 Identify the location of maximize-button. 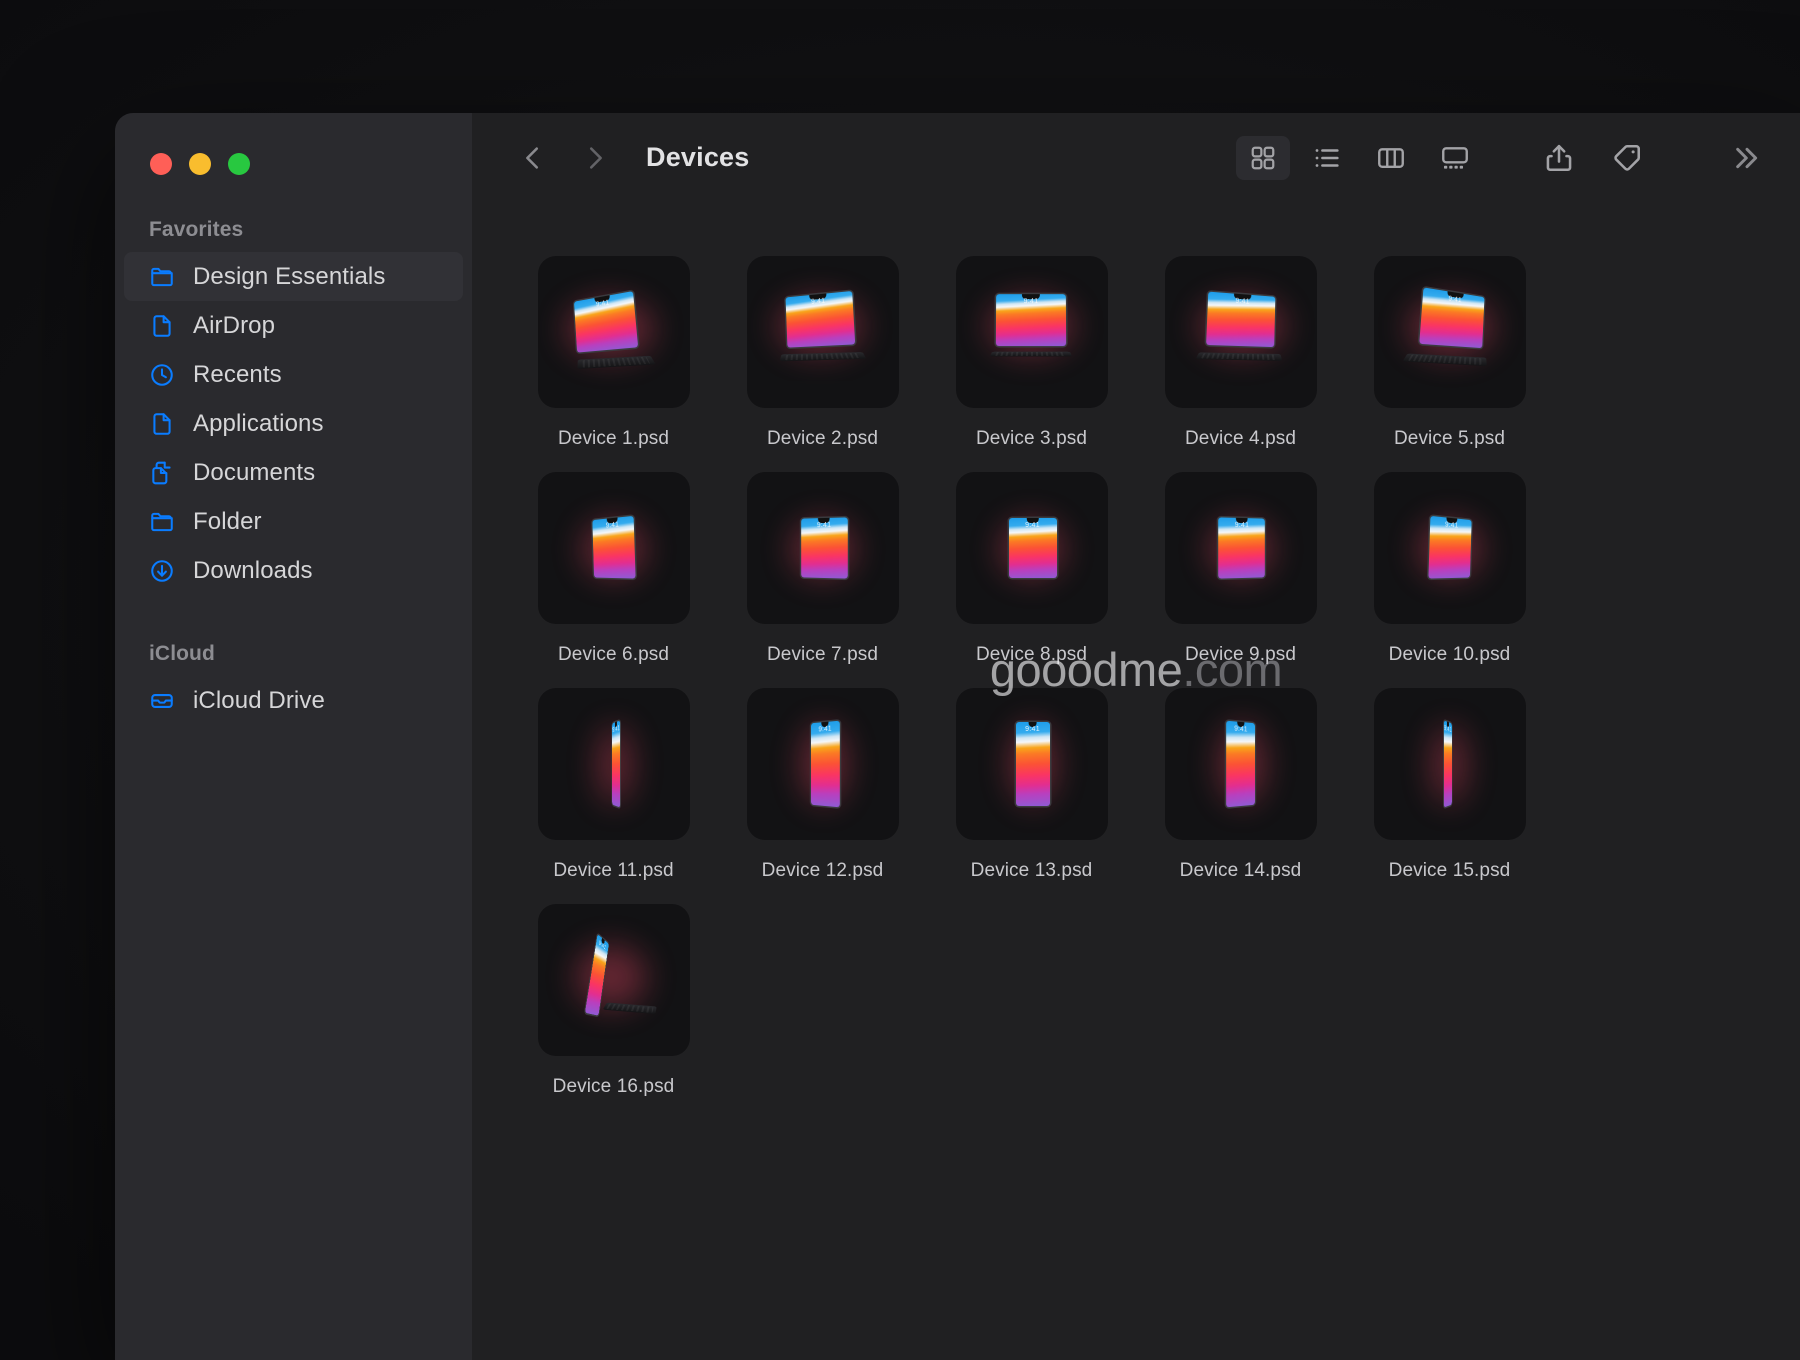
(239, 164).